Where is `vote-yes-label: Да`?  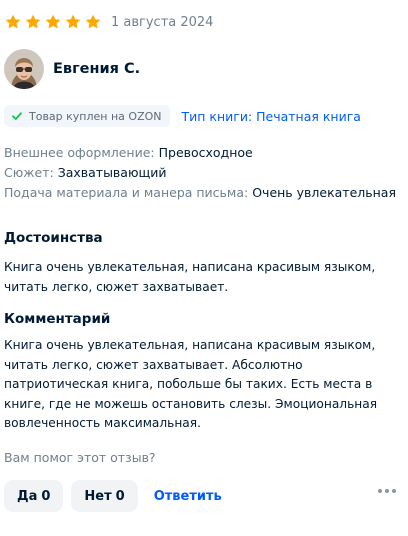 vote-yes-label: Да is located at coordinates (27, 496).